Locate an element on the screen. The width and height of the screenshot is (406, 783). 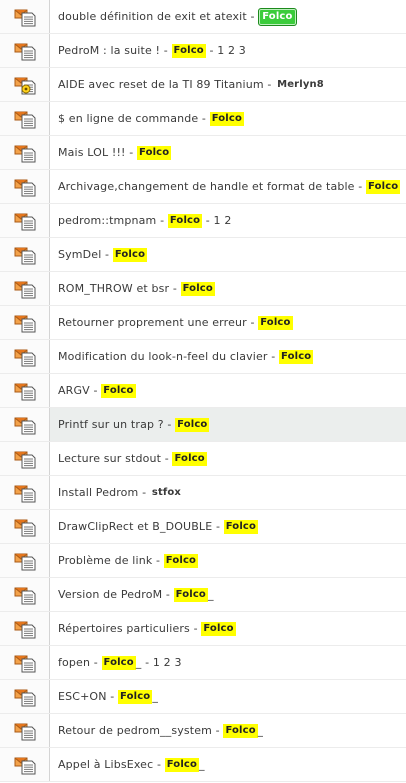
topic-row: Mais LOL !!! - Folco is located at coordinates (203, 153).